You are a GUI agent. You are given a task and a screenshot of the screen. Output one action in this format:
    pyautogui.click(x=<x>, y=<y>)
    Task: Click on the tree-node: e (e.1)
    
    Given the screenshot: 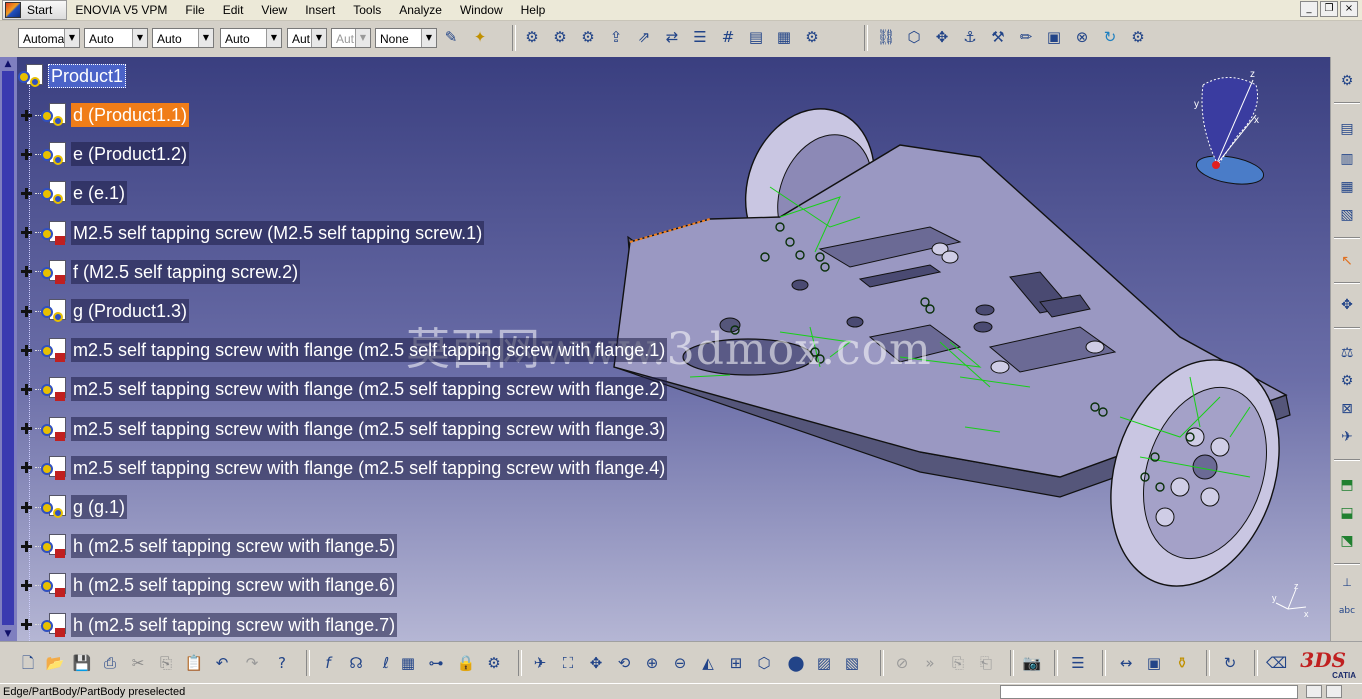 What is the action you would take?
    pyautogui.click(x=74, y=193)
    